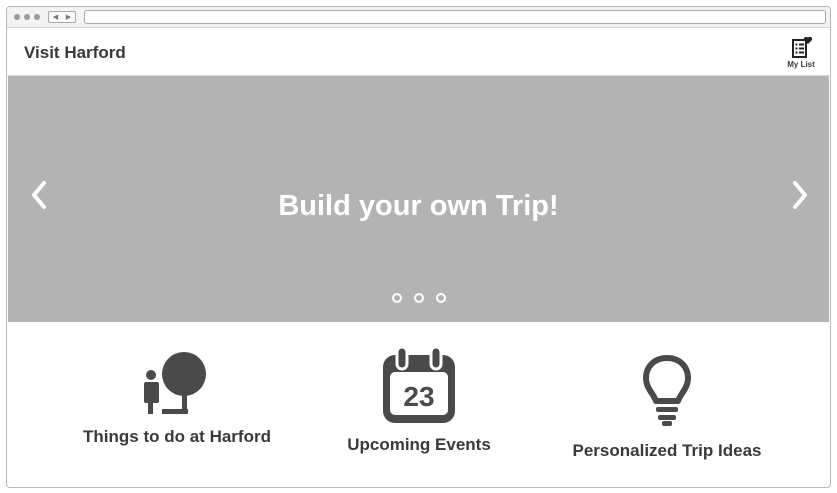 The image size is (837, 493). I want to click on forward-icon: ▶, so click(68, 17).